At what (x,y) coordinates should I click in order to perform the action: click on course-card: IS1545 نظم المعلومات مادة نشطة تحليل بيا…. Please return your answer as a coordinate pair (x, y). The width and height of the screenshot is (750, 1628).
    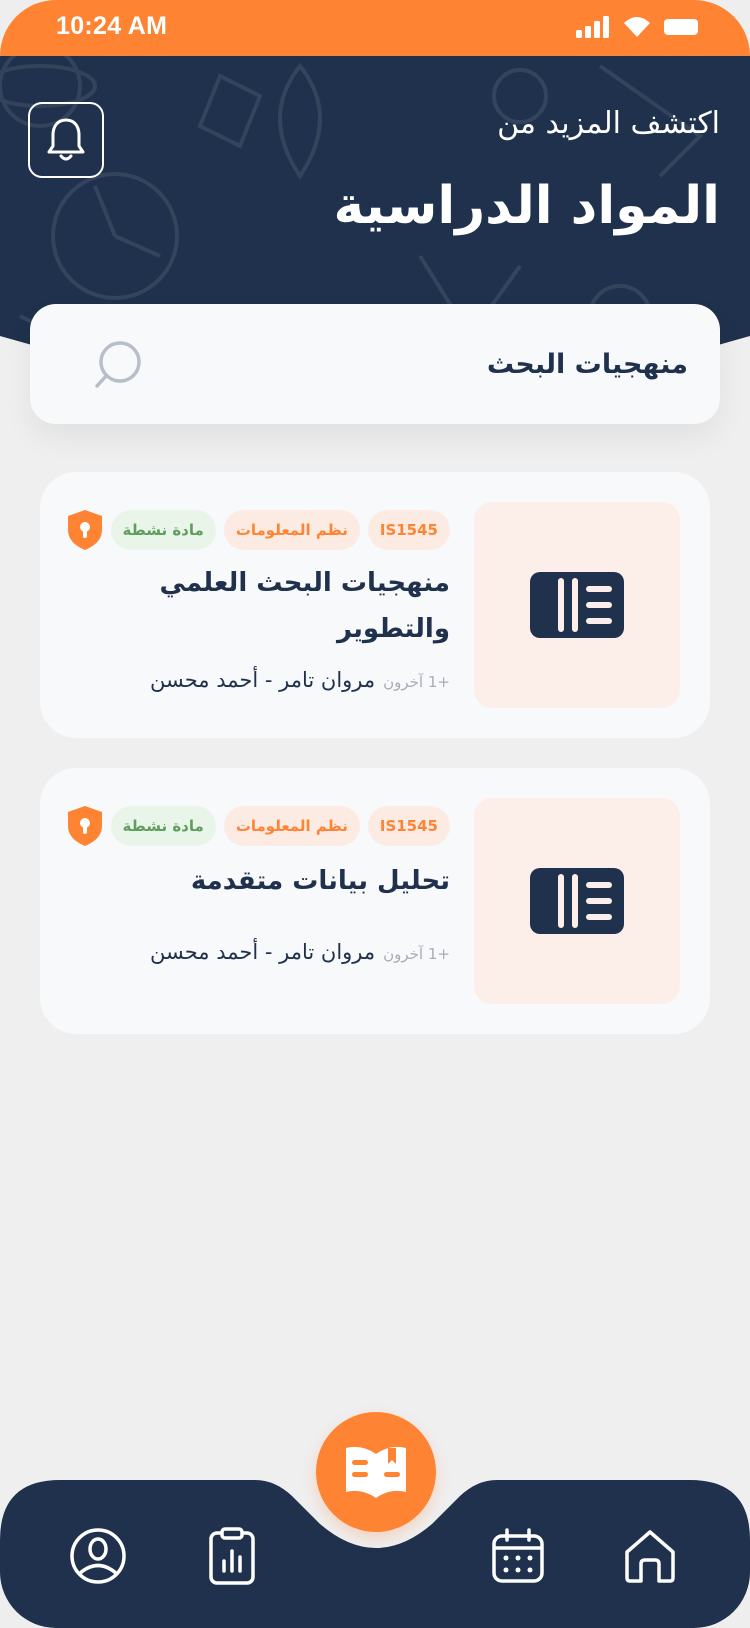
    Looking at the image, I should click on (375, 901).